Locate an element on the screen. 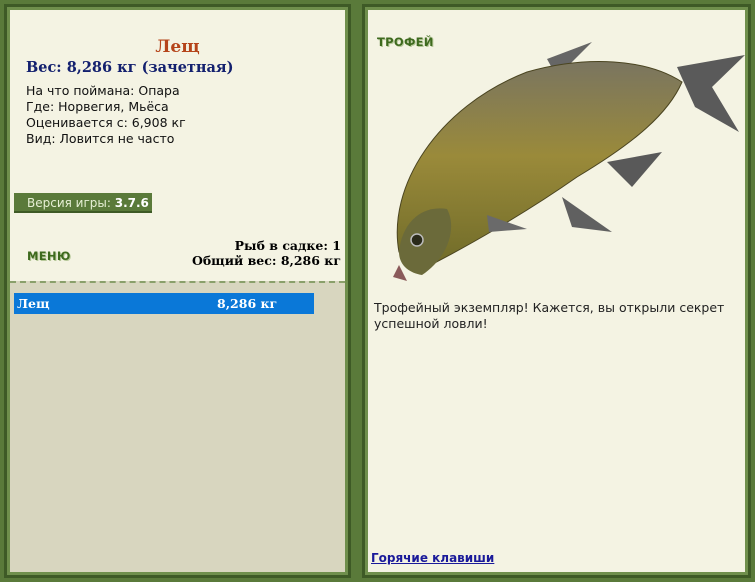 This screenshot has height=582, width=755. version-label: Версия игры: is located at coordinates (69, 203).